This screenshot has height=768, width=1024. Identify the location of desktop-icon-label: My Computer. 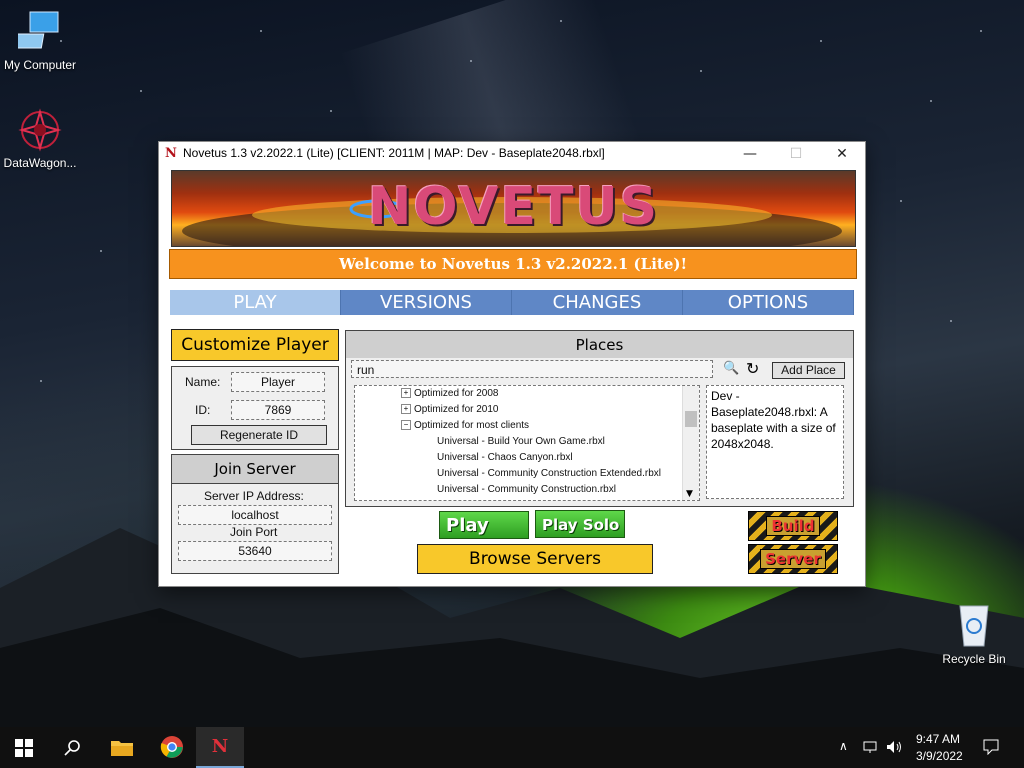
(40, 65).